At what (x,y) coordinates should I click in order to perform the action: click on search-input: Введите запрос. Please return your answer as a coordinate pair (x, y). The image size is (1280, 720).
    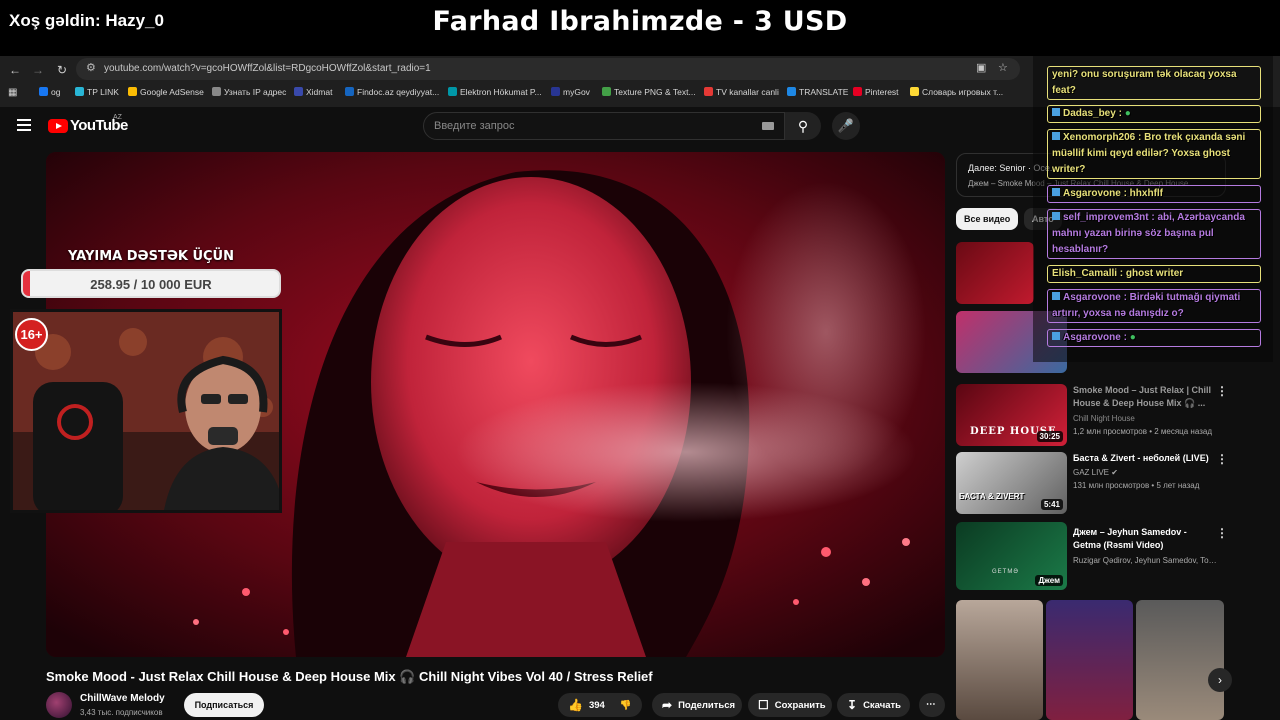
    Looking at the image, I should click on (604, 126).